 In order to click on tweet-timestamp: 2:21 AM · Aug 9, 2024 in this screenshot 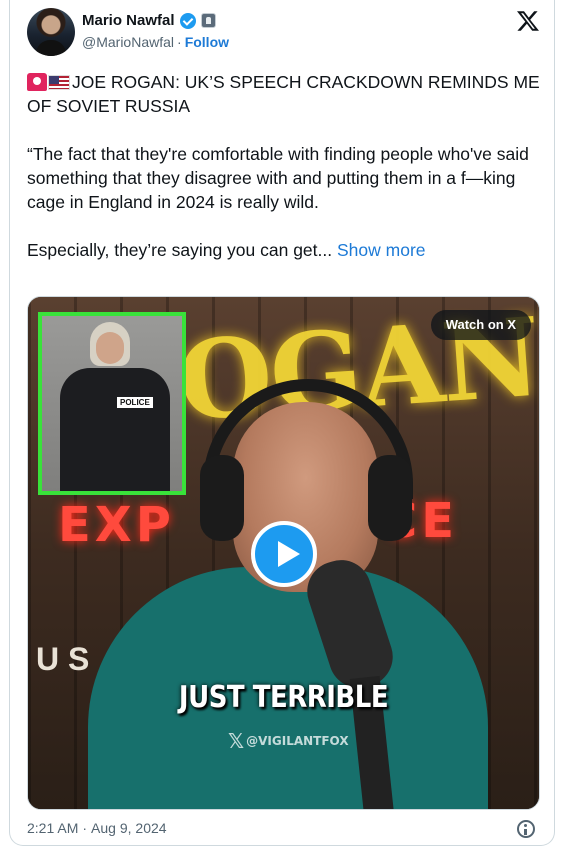, I will do `click(97, 828)`.